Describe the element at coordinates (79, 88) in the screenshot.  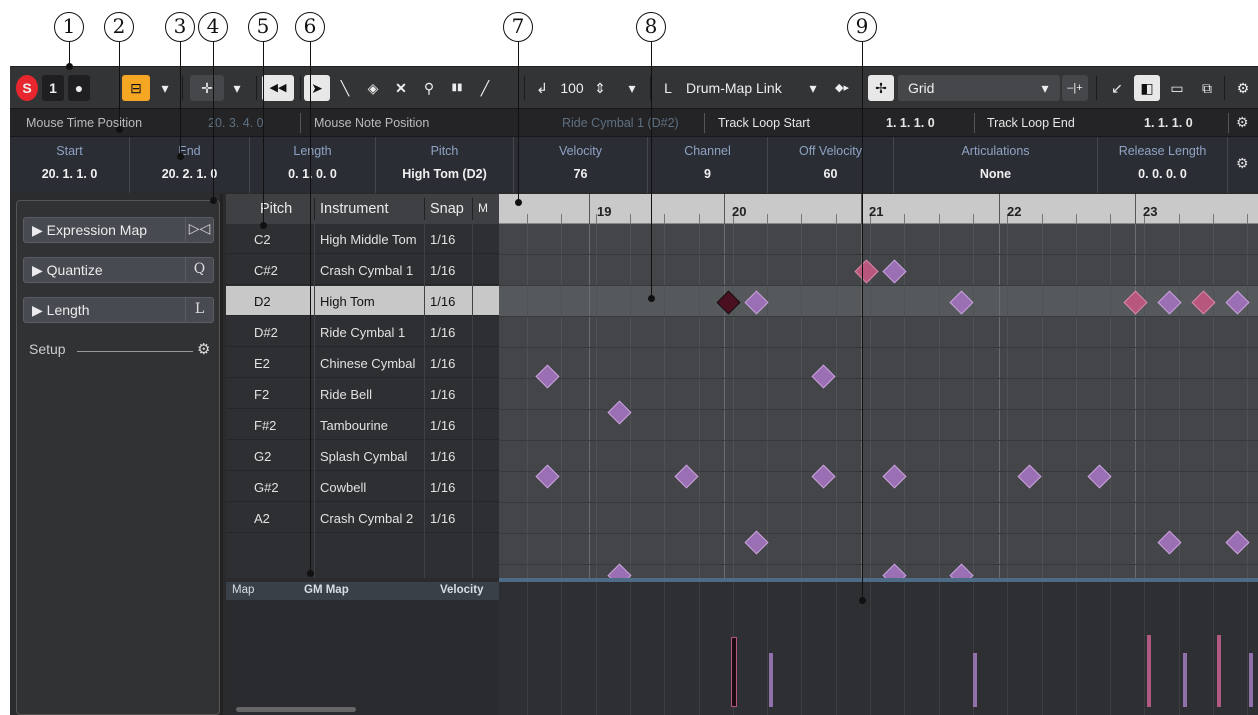
I see `record-button: ●` at that location.